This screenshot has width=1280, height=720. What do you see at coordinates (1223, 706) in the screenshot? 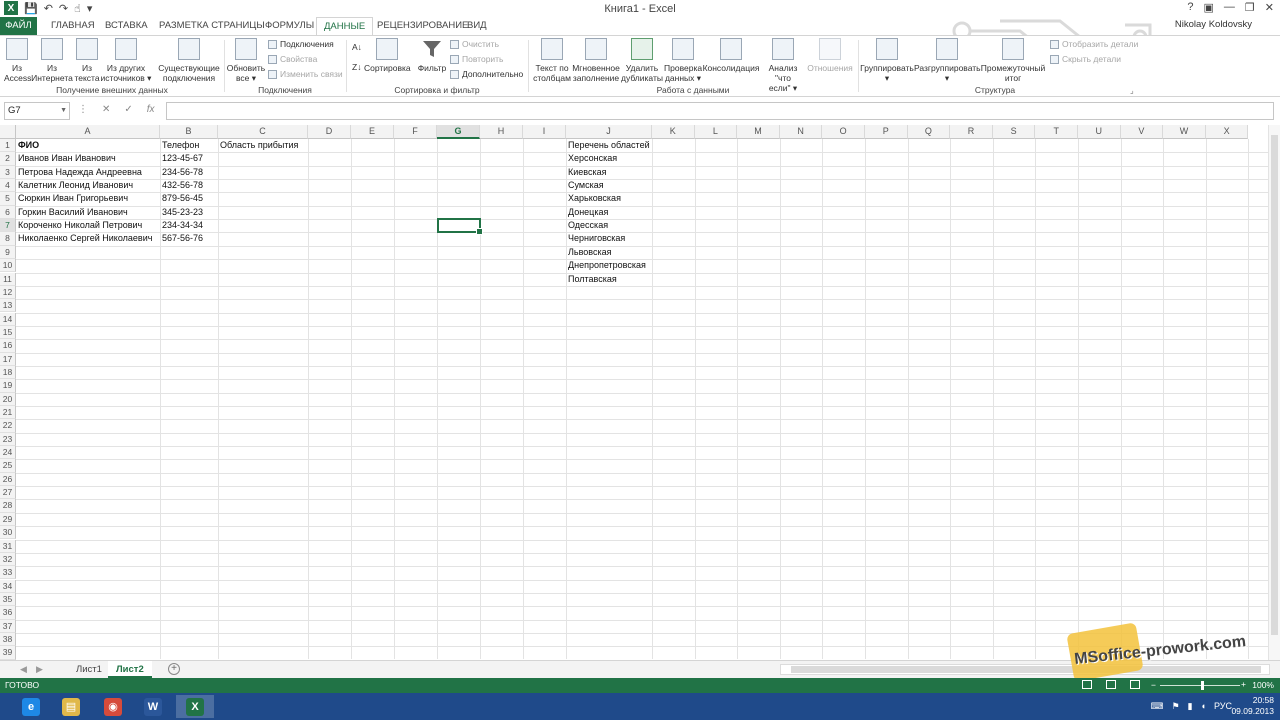
I see `language-indicator: РУС` at bounding box center [1223, 706].